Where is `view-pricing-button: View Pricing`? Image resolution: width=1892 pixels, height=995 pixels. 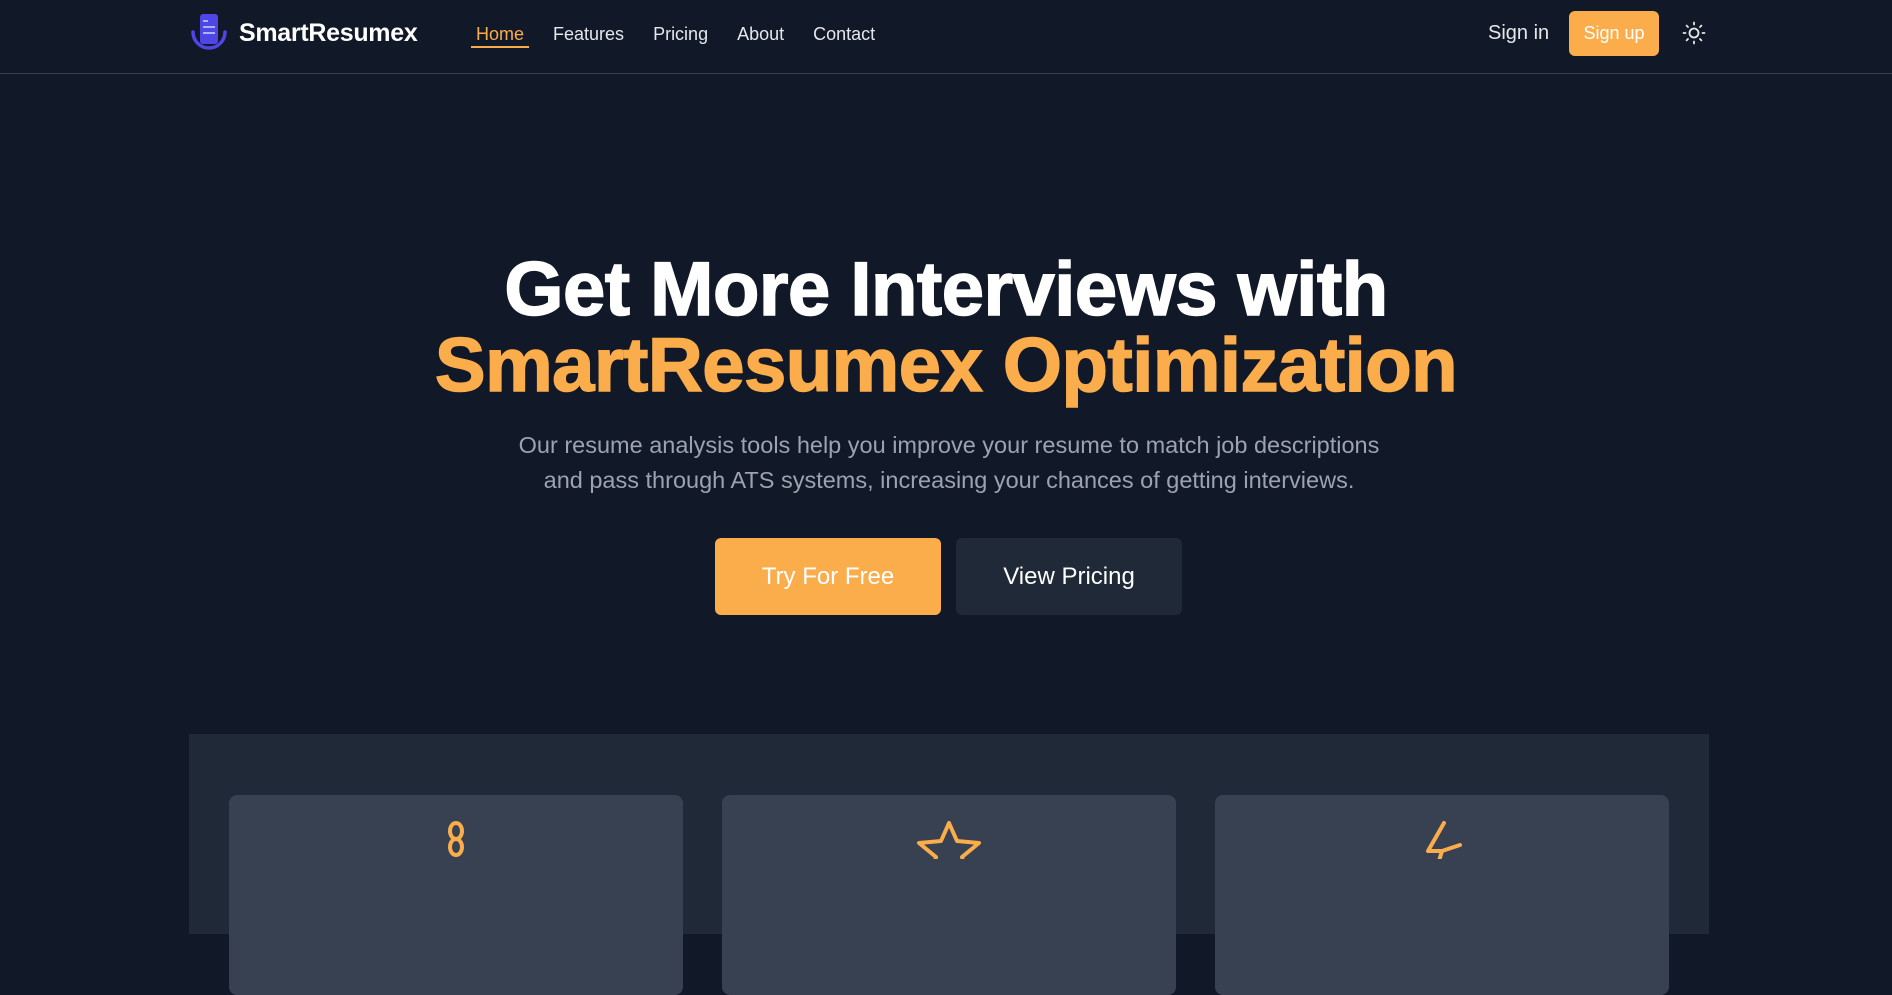
view-pricing-button: View Pricing is located at coordinates (1069, 576).